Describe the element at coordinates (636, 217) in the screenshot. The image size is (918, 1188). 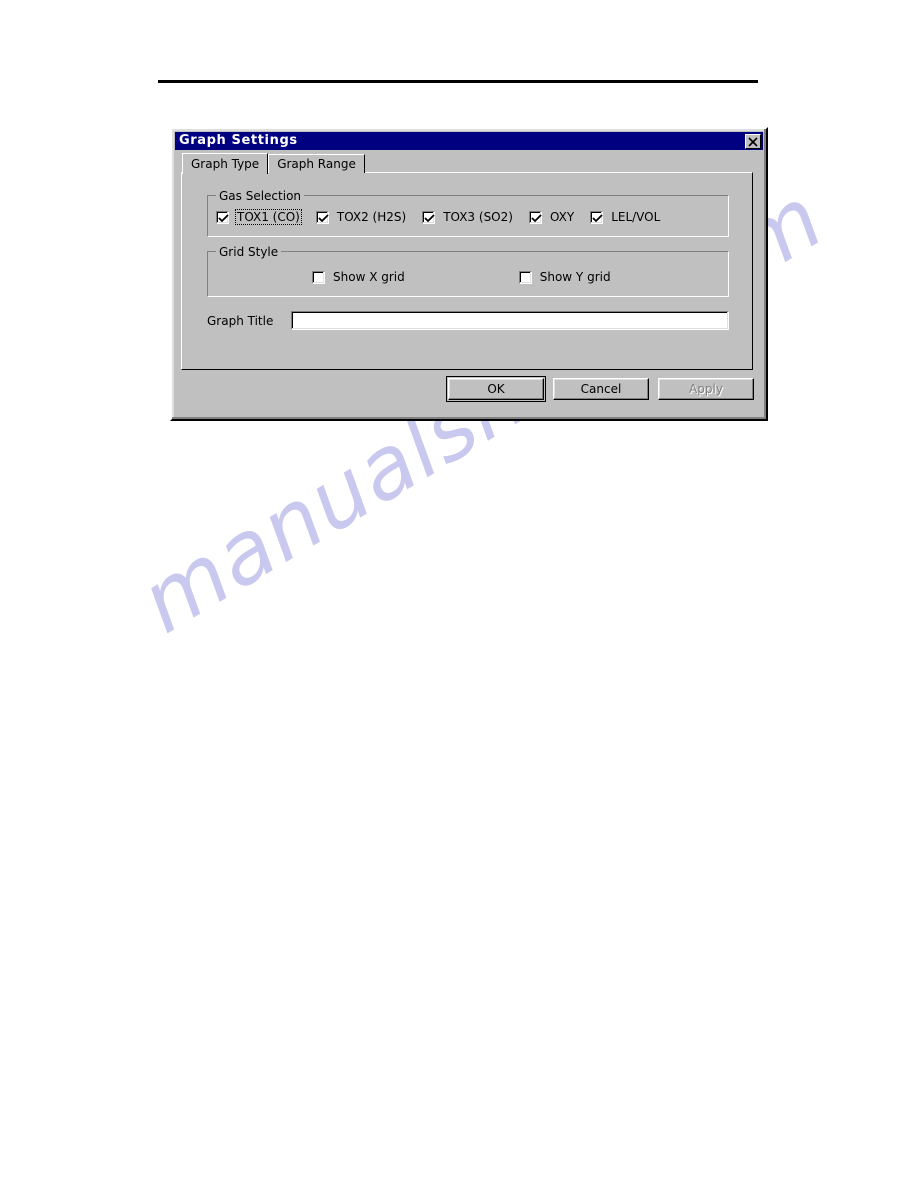
I see `checkbox-label: LEL/VOL` at that location.